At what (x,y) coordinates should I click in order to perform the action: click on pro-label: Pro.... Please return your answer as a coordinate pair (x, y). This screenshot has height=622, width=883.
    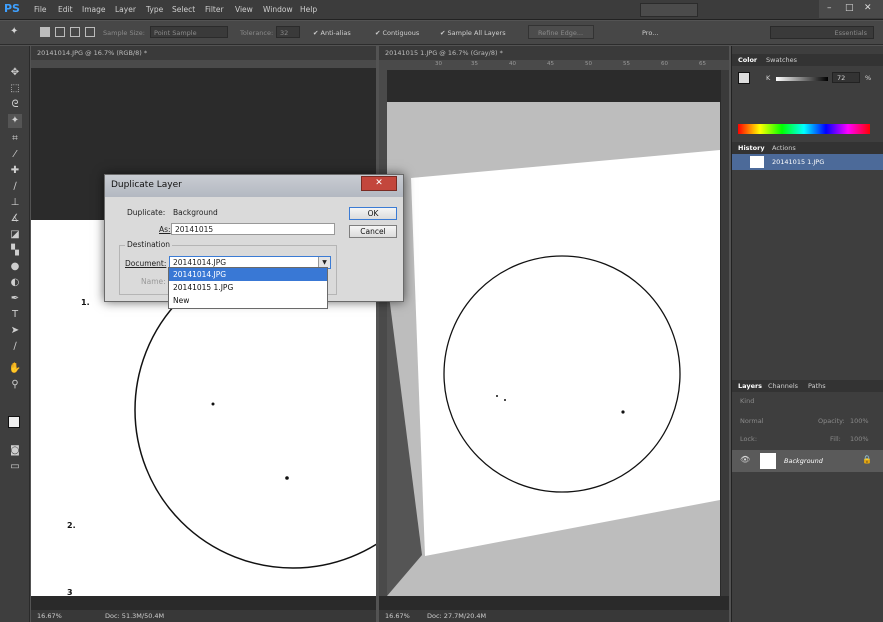
    Looking at the image, I should click on (650, 33).